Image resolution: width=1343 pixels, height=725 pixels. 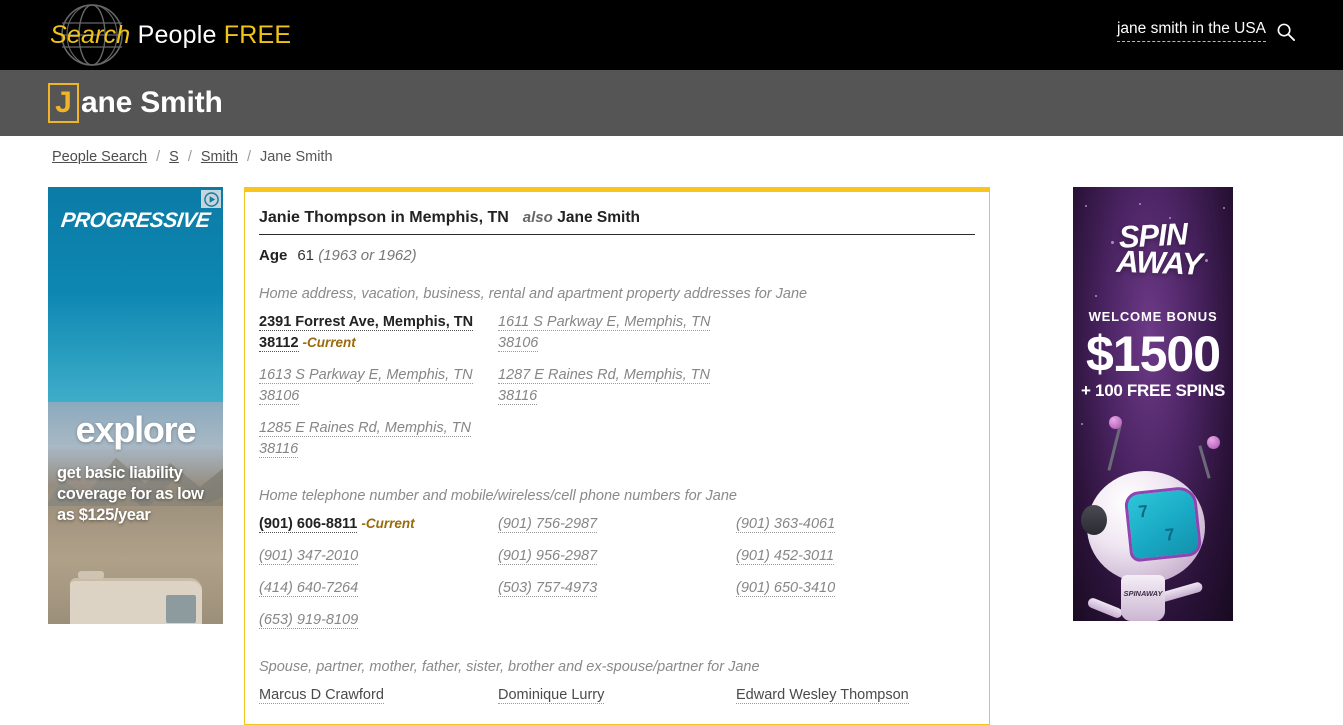 I want to click on slot-reel-screen: 7 7, so click(x=1163, y=524).